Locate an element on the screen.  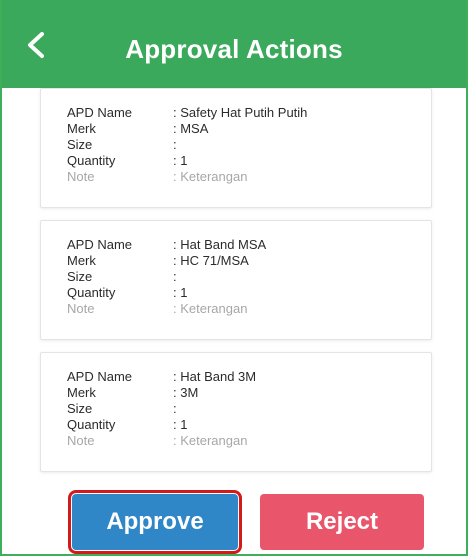
merk-value: : 3M is located at coordinates (186, 392).